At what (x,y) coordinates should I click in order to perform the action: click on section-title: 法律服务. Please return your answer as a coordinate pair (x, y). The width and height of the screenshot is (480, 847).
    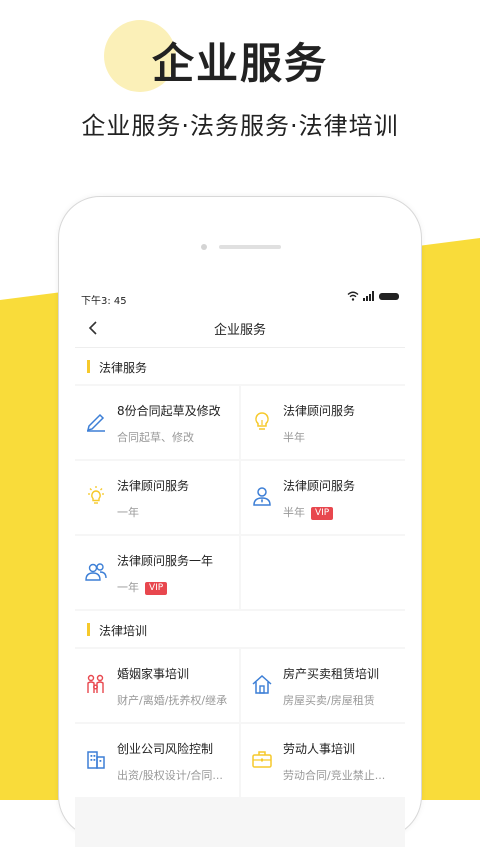
    Looking at the image, I should click on (123, 368).